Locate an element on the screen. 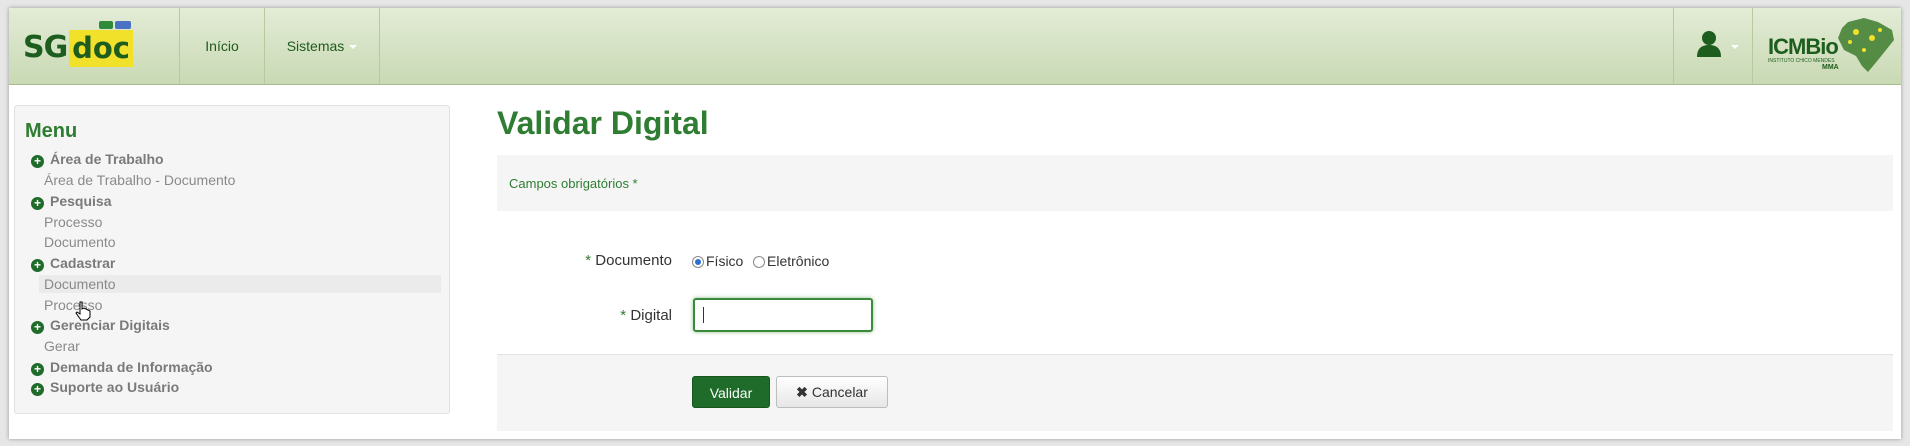  radio-eletronico is located at coordinates (759, 262).